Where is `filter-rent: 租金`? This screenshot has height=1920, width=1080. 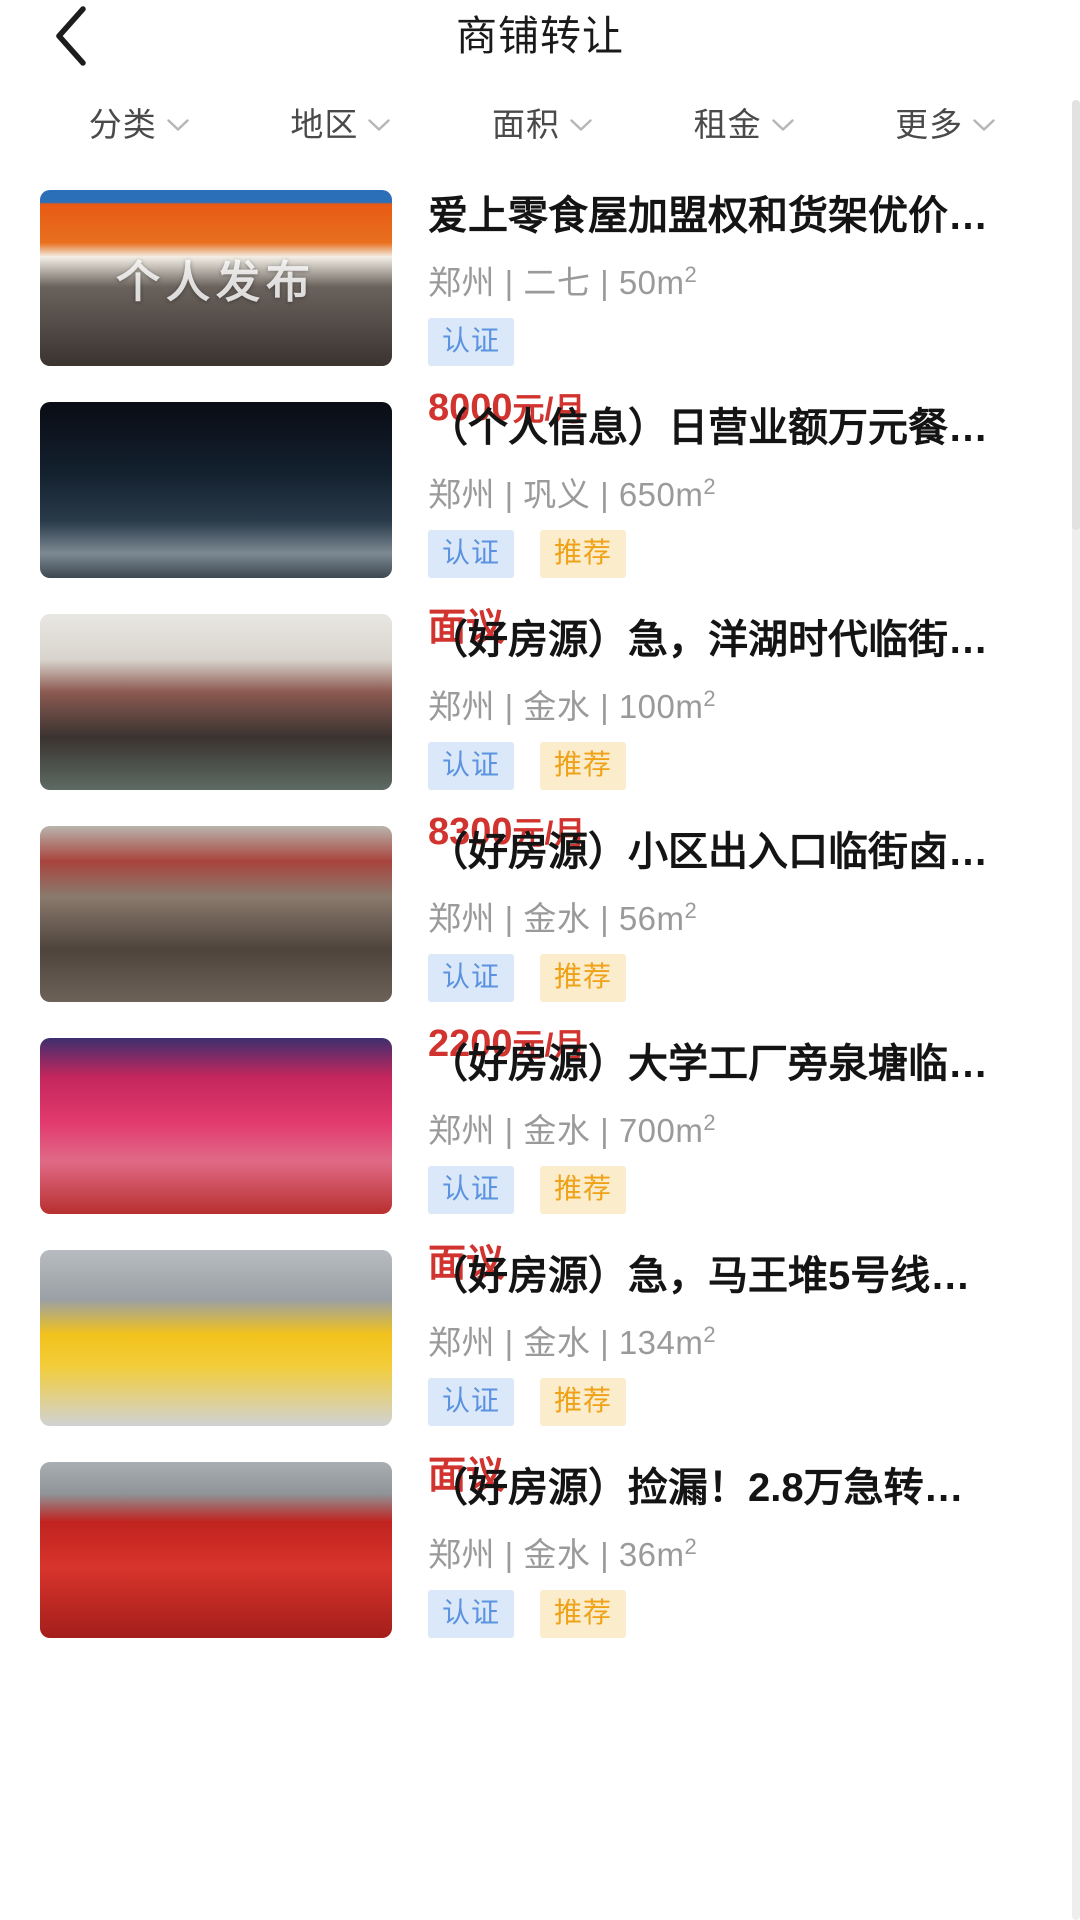 filter-rent: 租金 is located at coordinates (744, 122).